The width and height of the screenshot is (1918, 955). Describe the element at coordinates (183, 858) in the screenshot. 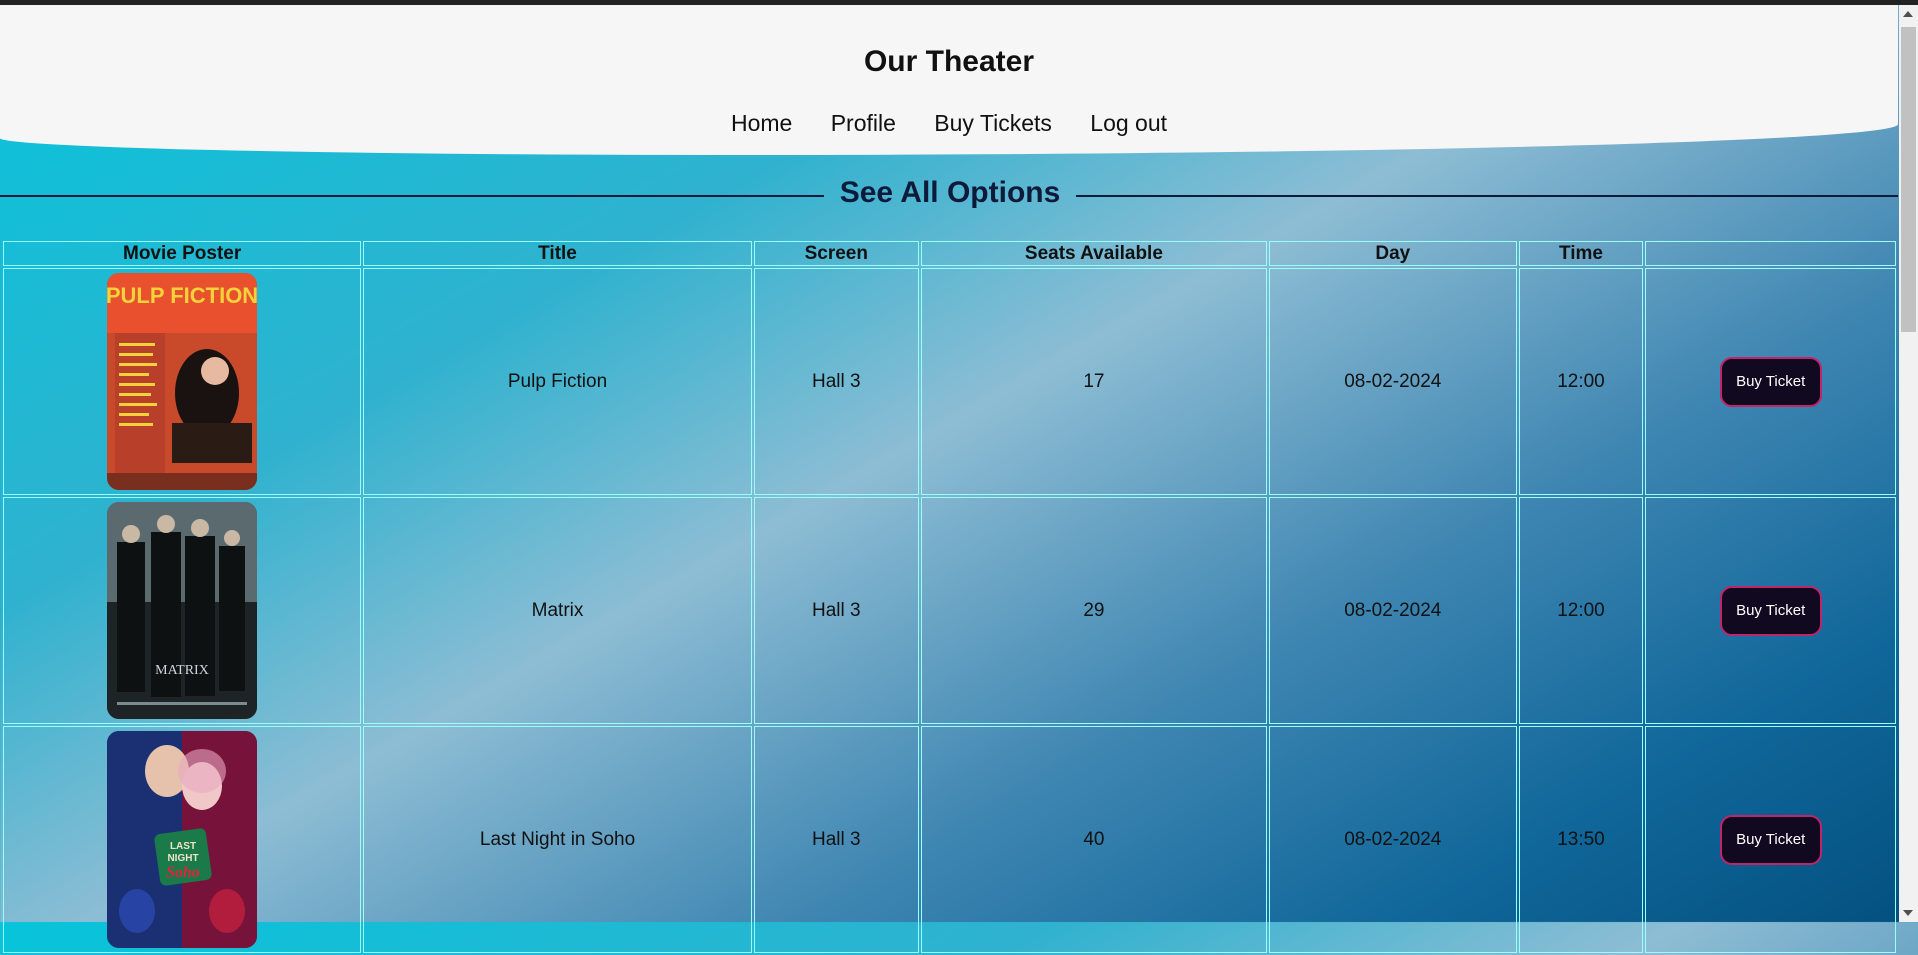

I see `svg-text: NIGHT` at that location.